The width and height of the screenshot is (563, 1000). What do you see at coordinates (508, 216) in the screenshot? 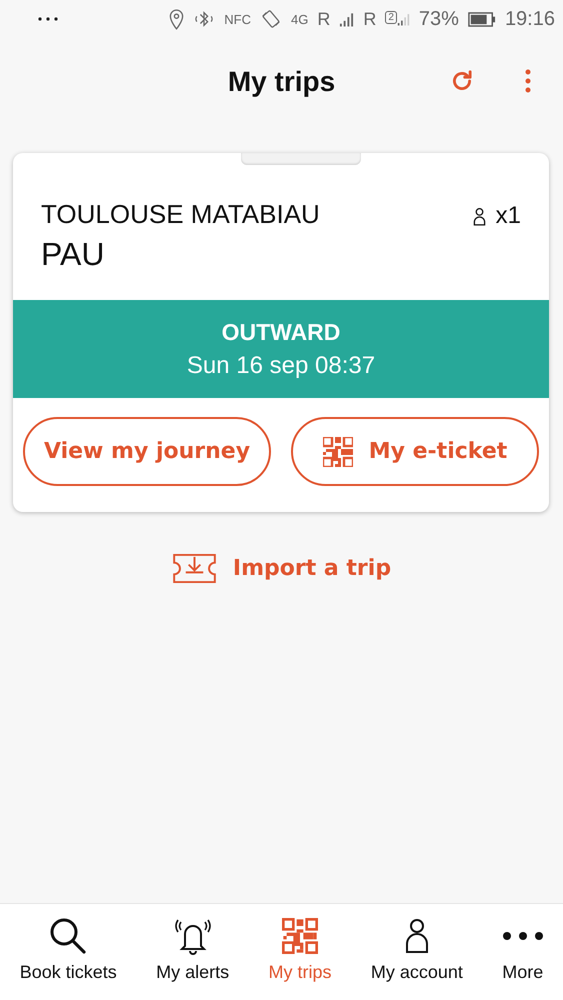
I see `passenger-count: x1` at bounding box center [508, 216].